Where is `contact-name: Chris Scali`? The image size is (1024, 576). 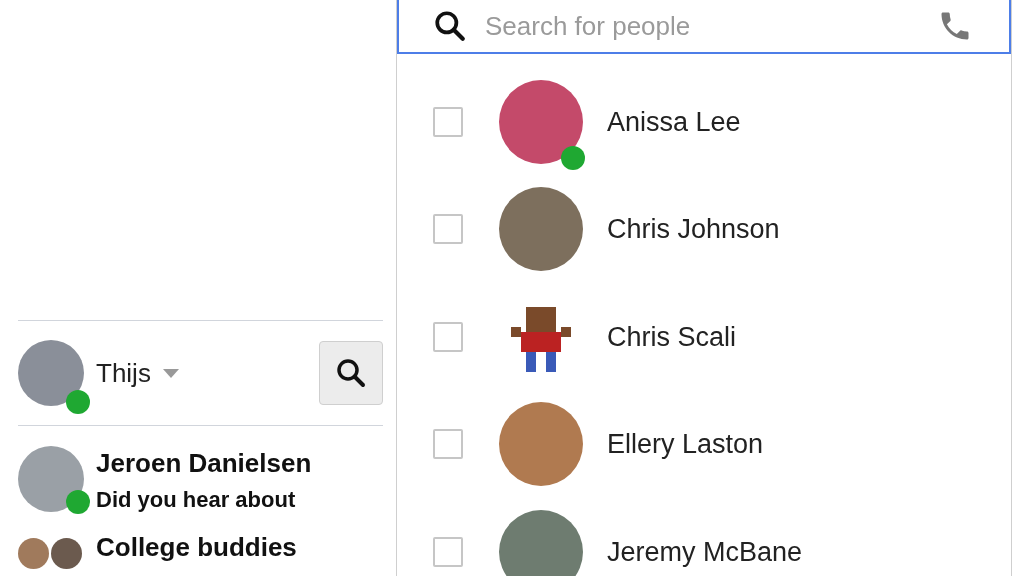 contact-name: Chris Scali is located at coordinates (672, 336).